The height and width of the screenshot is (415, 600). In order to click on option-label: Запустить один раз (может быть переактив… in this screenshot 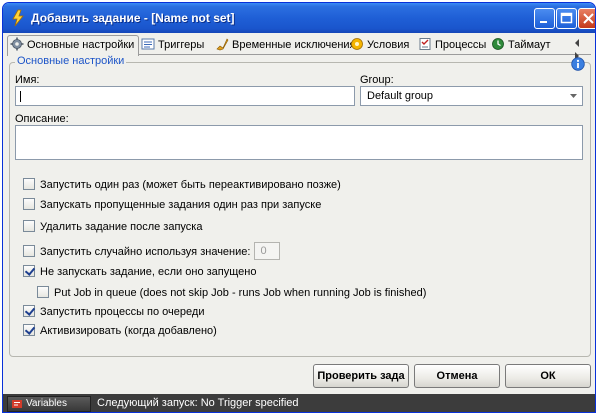, I will do `click(190, 185)`.